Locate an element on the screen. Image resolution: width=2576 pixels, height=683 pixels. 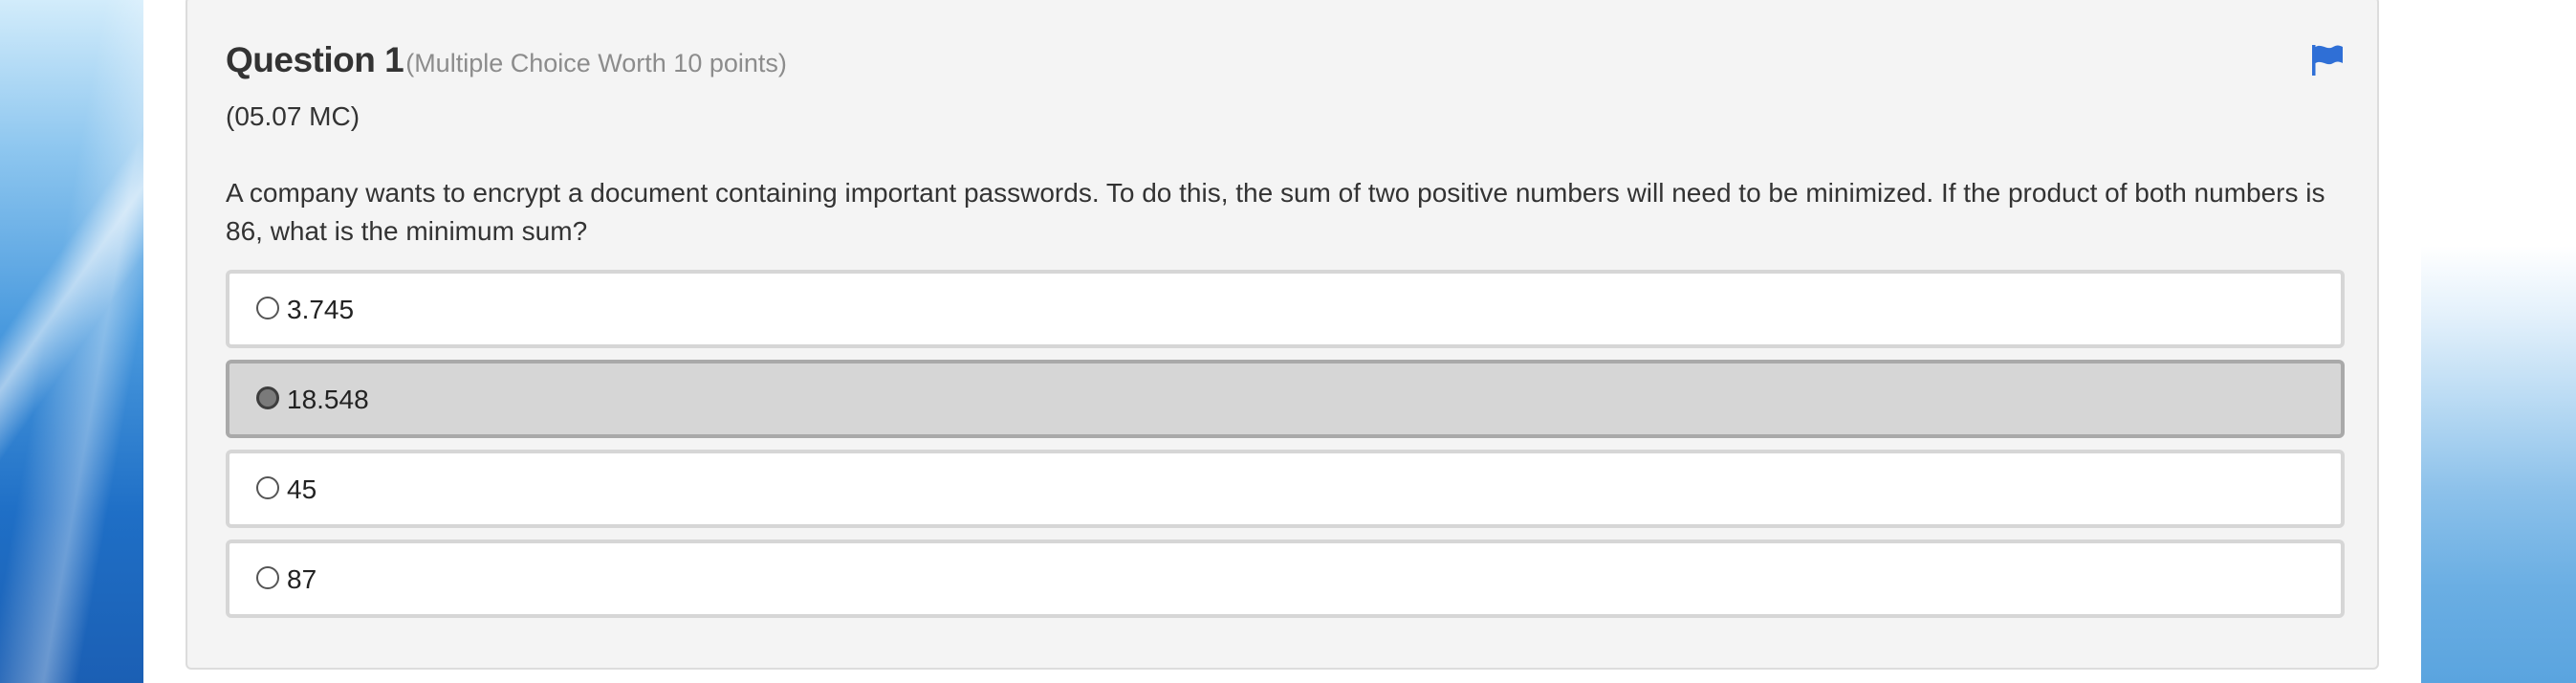
answer-option-label: 18.548 is located at coordinates (328, 400).